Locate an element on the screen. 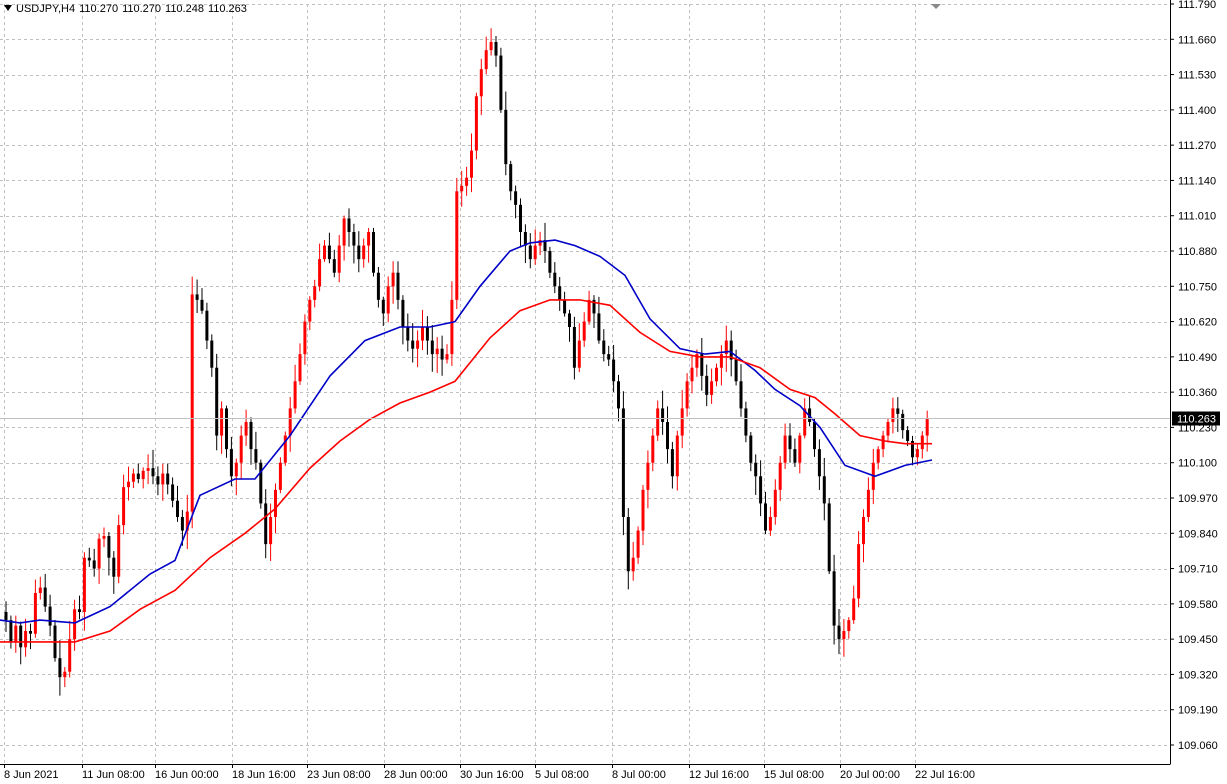 The width and height of the screenshot is (1227, 784). open-value: 110.270 is located at coordinates (99, 9).